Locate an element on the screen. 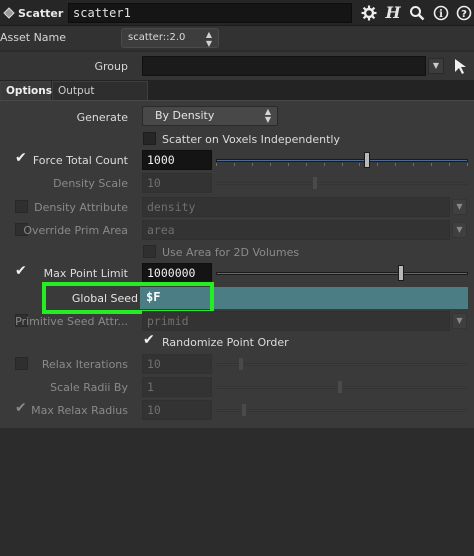 The image size is (474, 556). max-point-limit-field: 1000000 is located at coordinates (177, 273).